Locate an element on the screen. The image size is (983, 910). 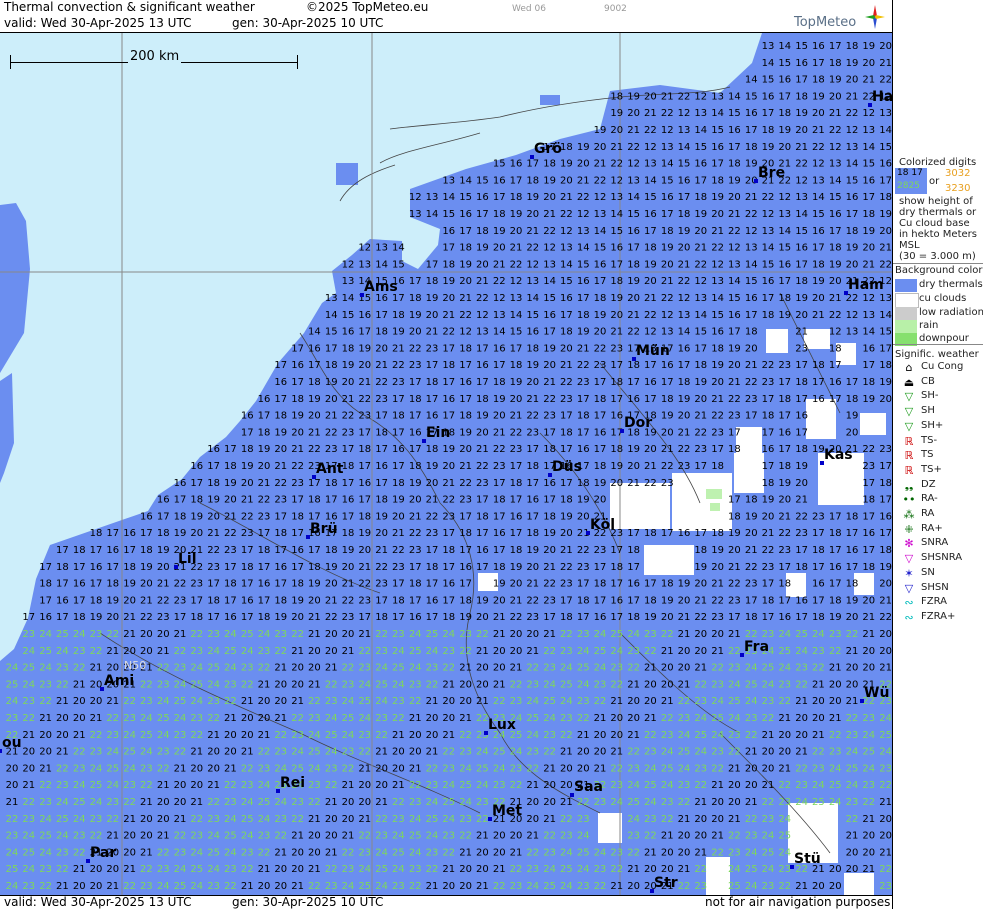
footer-valid-time: valid: Wed 30-Apr-2025 13 UTC is located at coordinates (98, 902).